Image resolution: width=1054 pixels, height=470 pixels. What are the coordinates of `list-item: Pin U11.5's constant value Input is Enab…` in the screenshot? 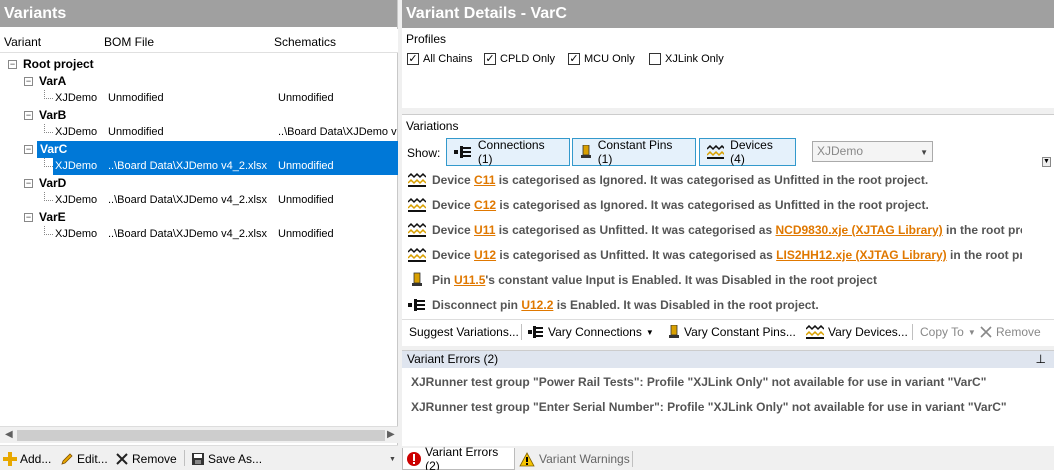 It's located at (712, 282).